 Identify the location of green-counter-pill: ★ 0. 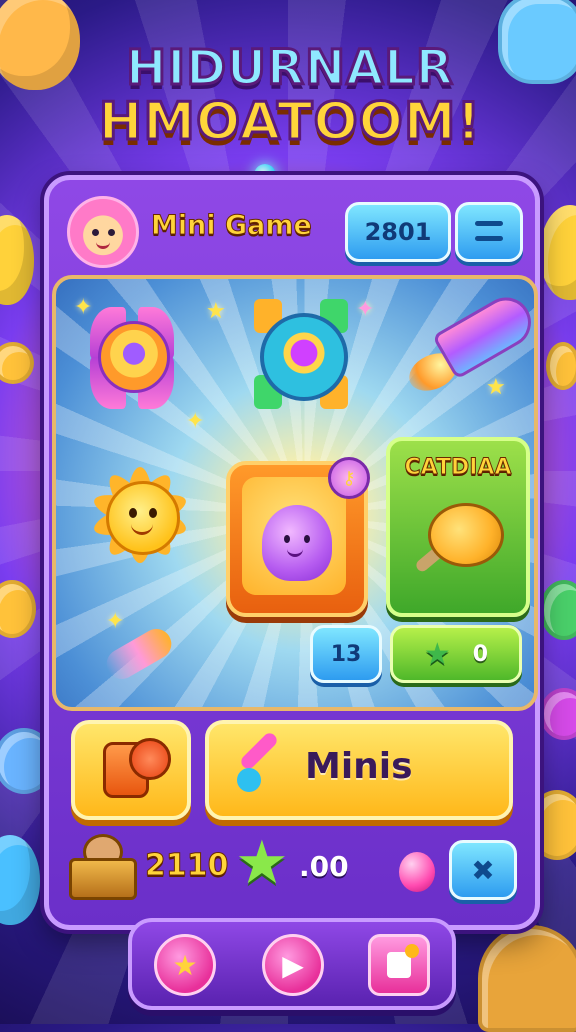
(456, 654).